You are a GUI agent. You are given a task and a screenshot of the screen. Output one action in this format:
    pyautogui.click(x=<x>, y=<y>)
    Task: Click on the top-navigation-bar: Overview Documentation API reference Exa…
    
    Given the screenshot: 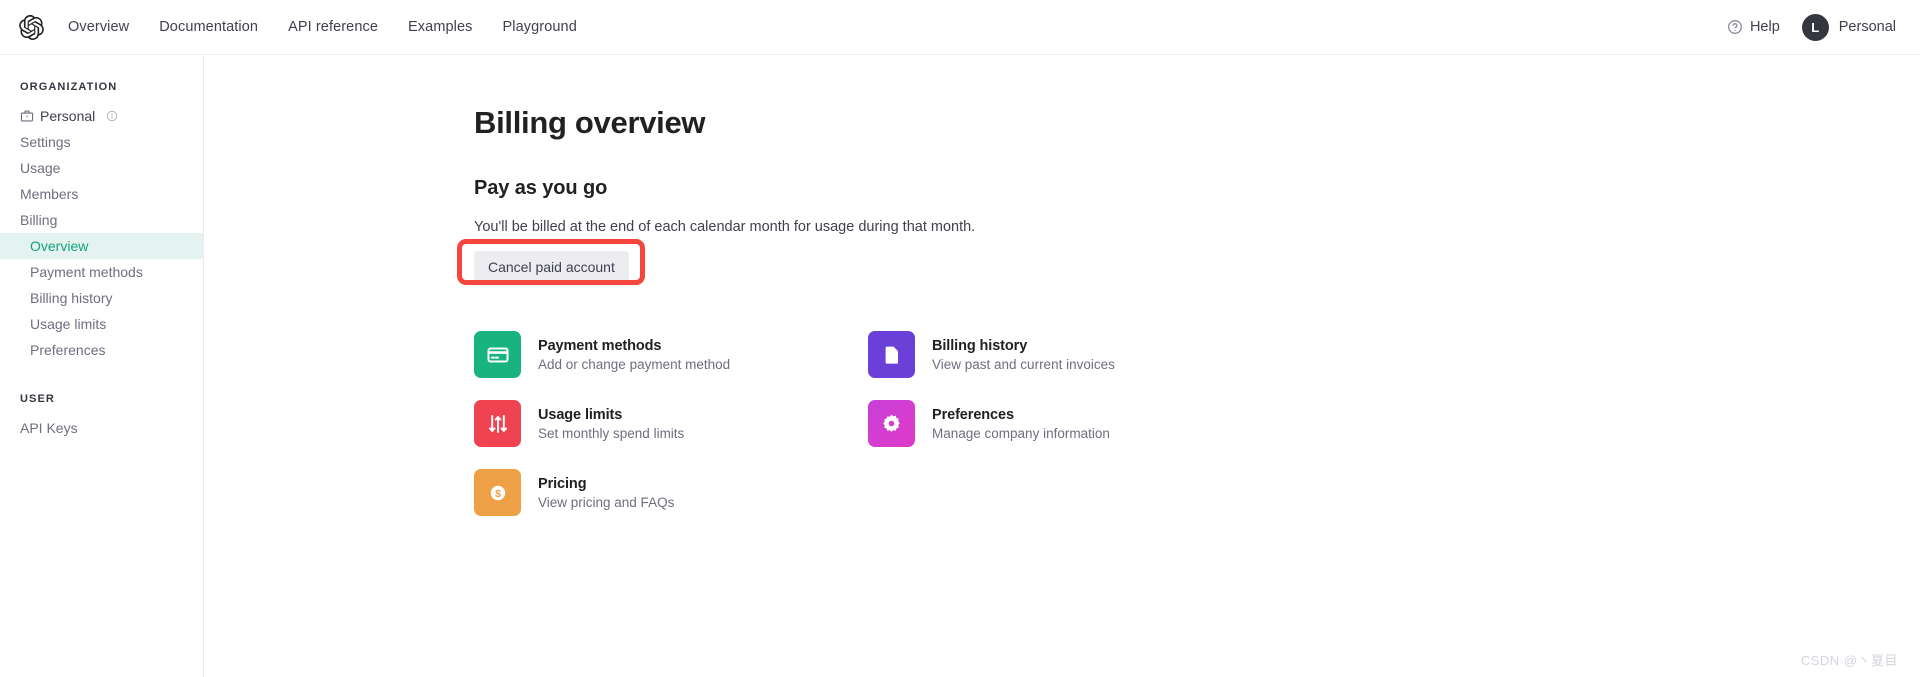 What is the action you would take?
    pyautogui.click(x=960, y=27)
    